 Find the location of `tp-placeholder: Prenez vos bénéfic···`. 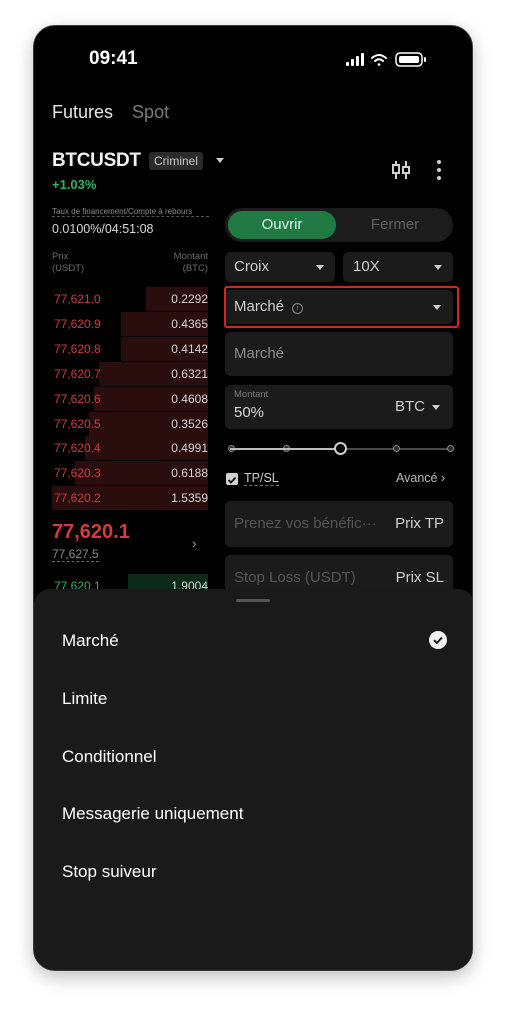

tp-placeholder: Prenez vos bénéfic··· is located at coordinates (305, 523).